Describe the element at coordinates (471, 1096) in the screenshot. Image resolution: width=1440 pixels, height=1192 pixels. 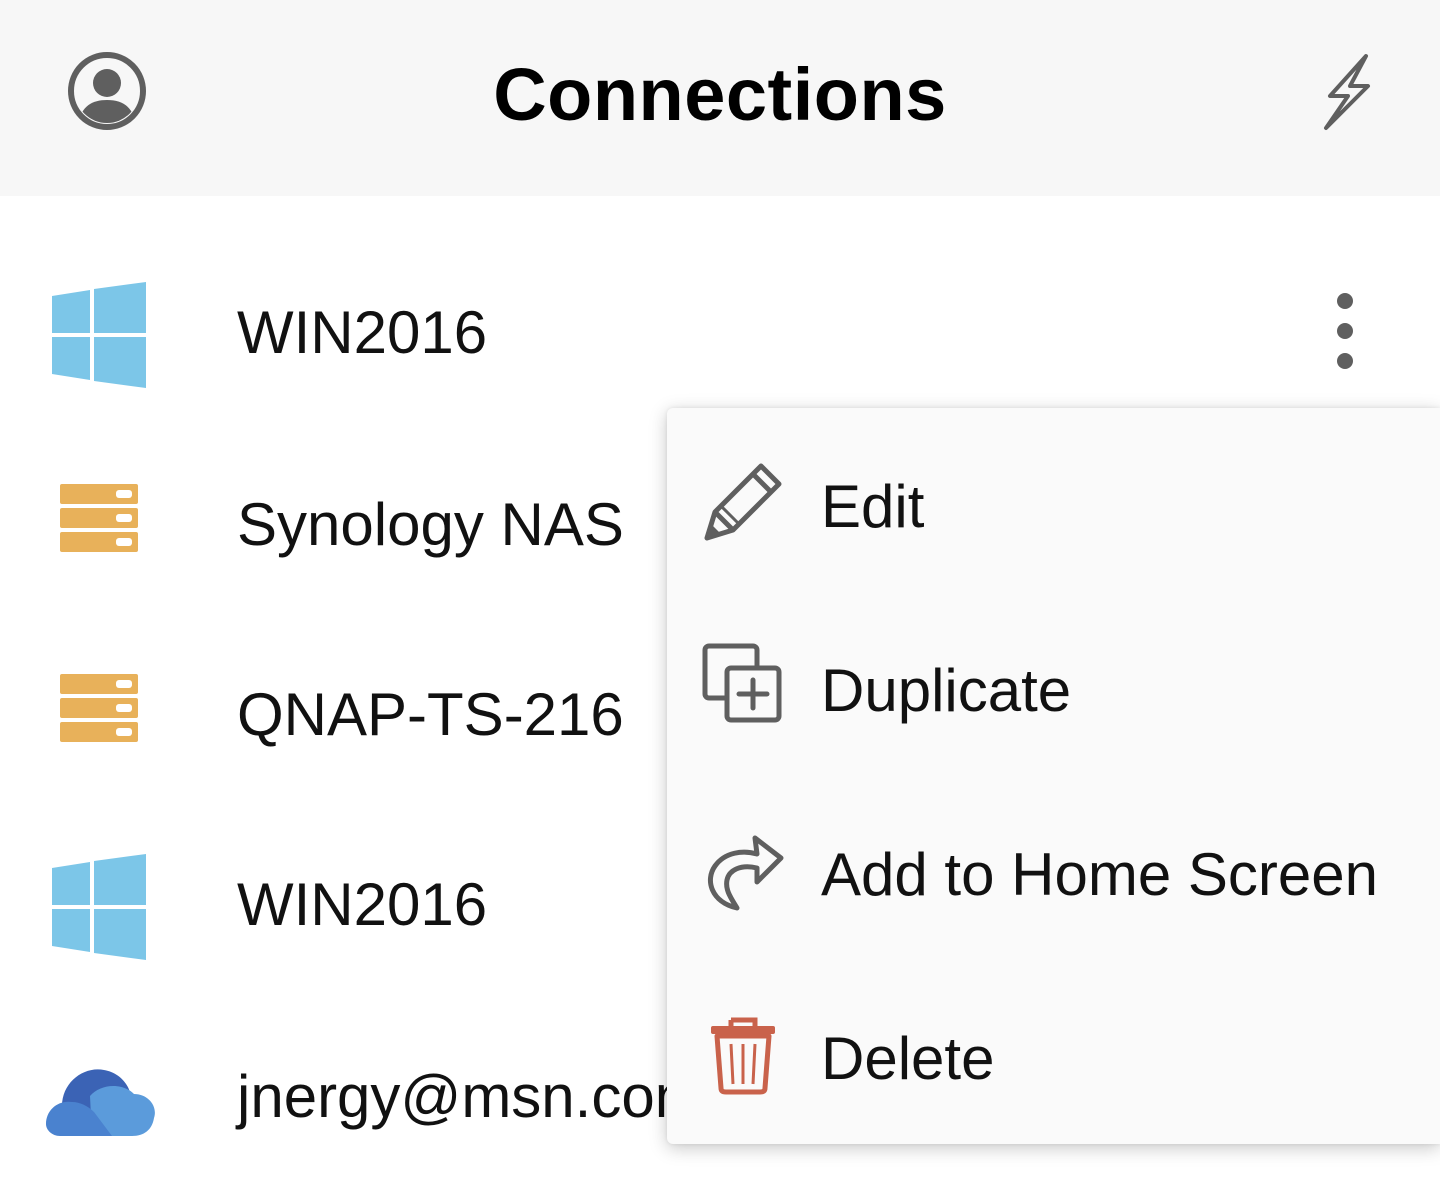
I see `connection-name: jnergy@msn.com` at that location.